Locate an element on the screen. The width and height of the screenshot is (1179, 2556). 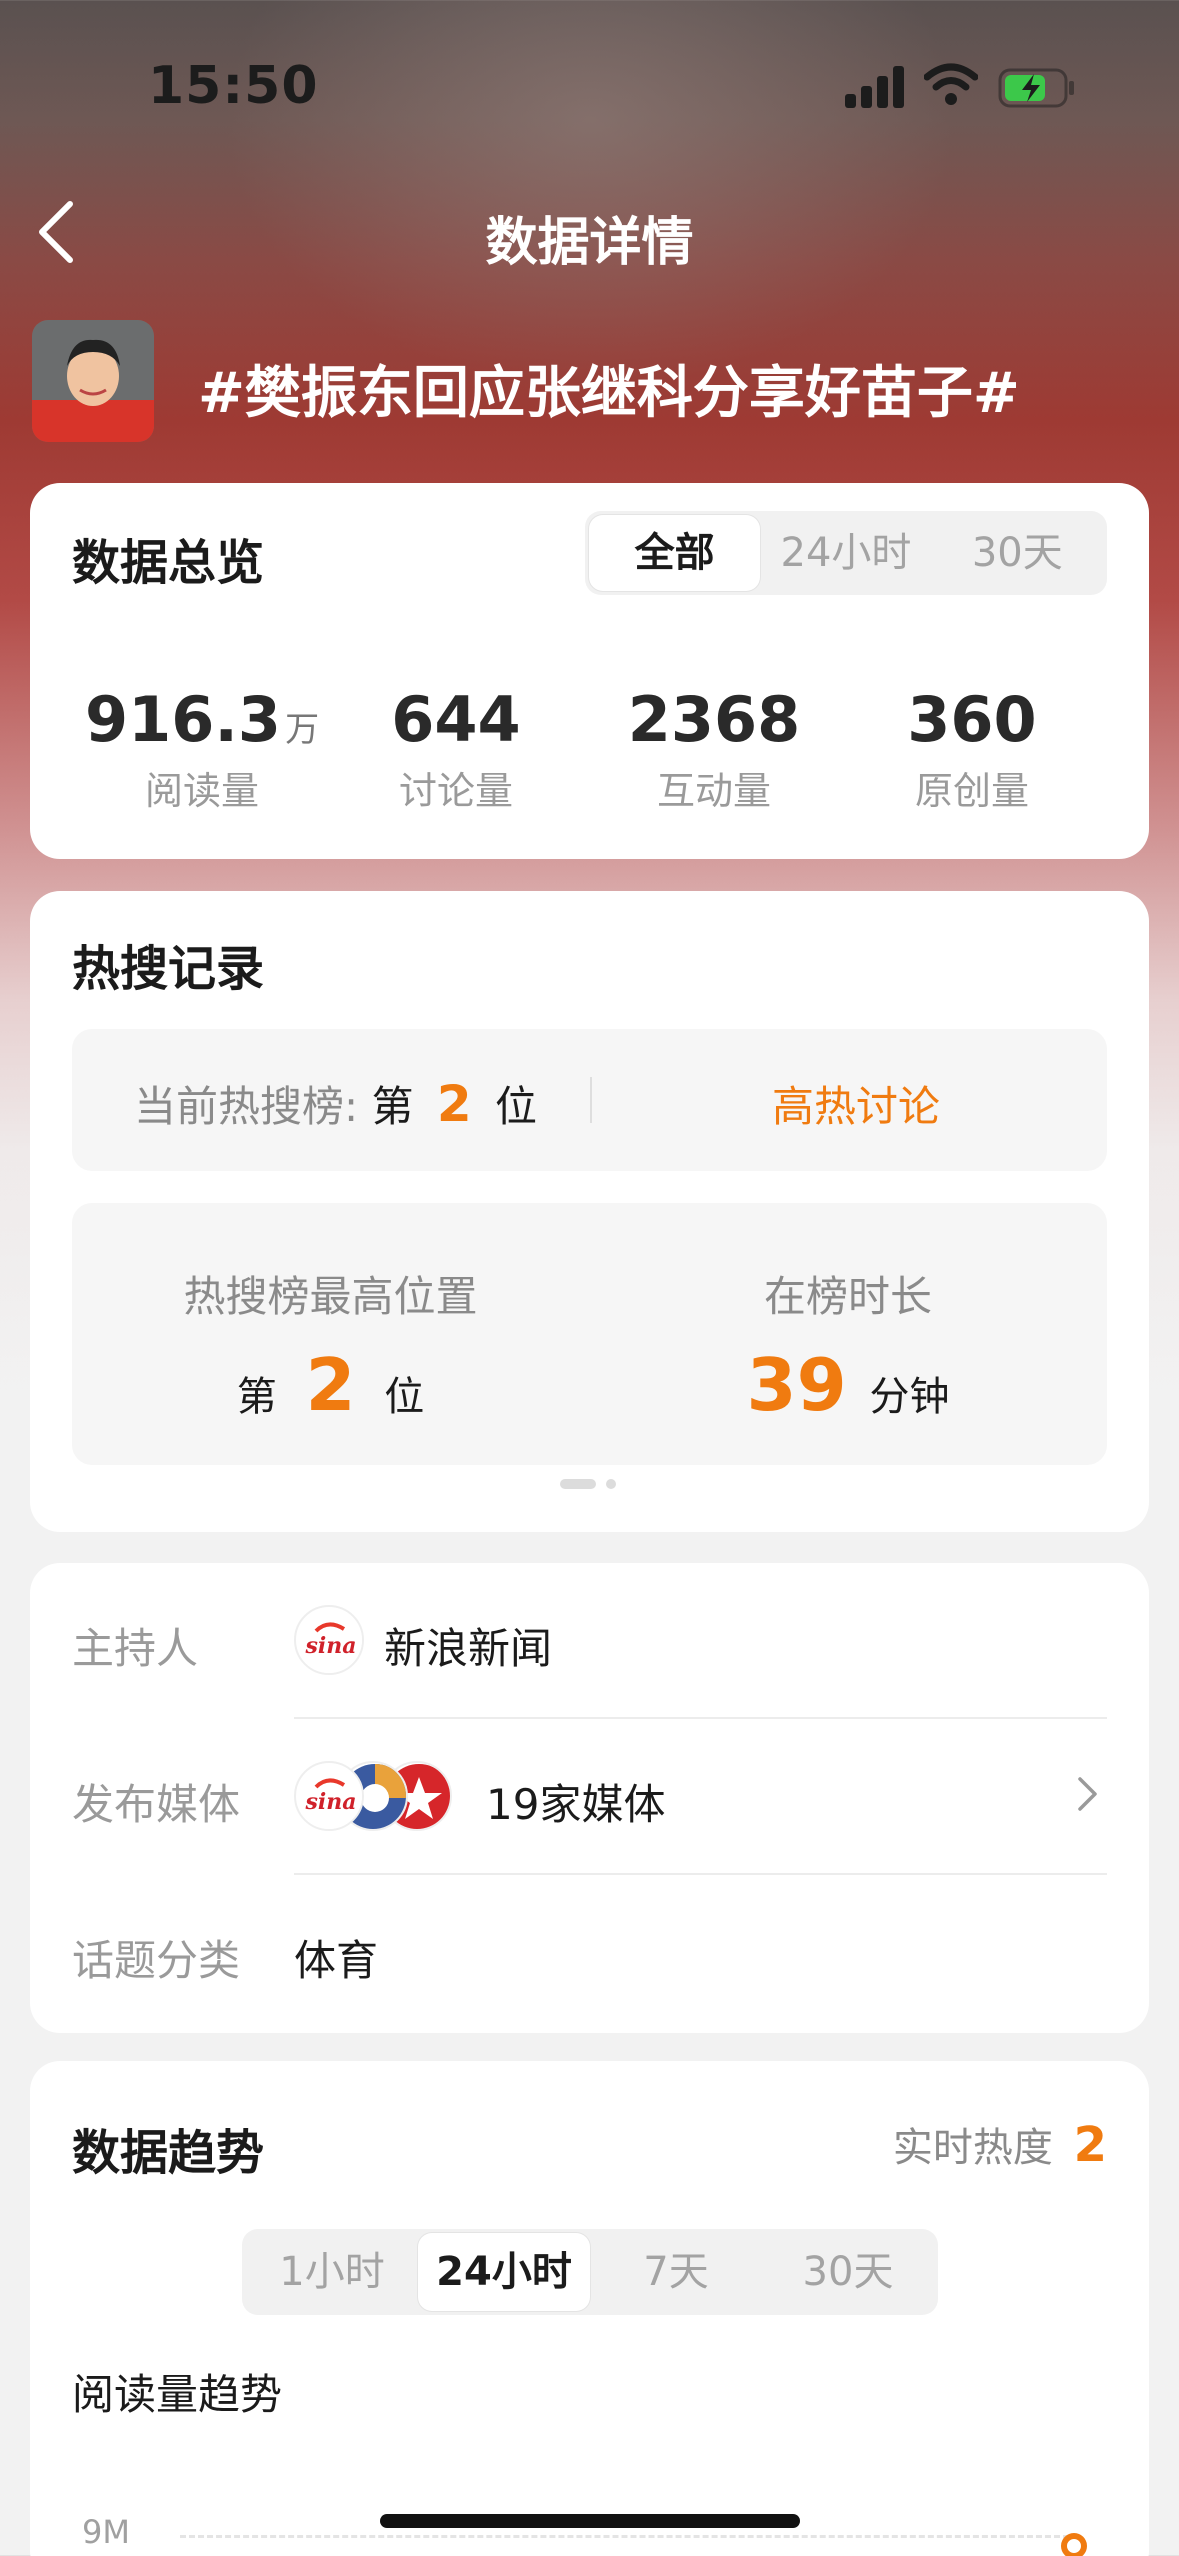
stat-reads: 916.3 万 阅读量 is located at coordinates (202, 749).